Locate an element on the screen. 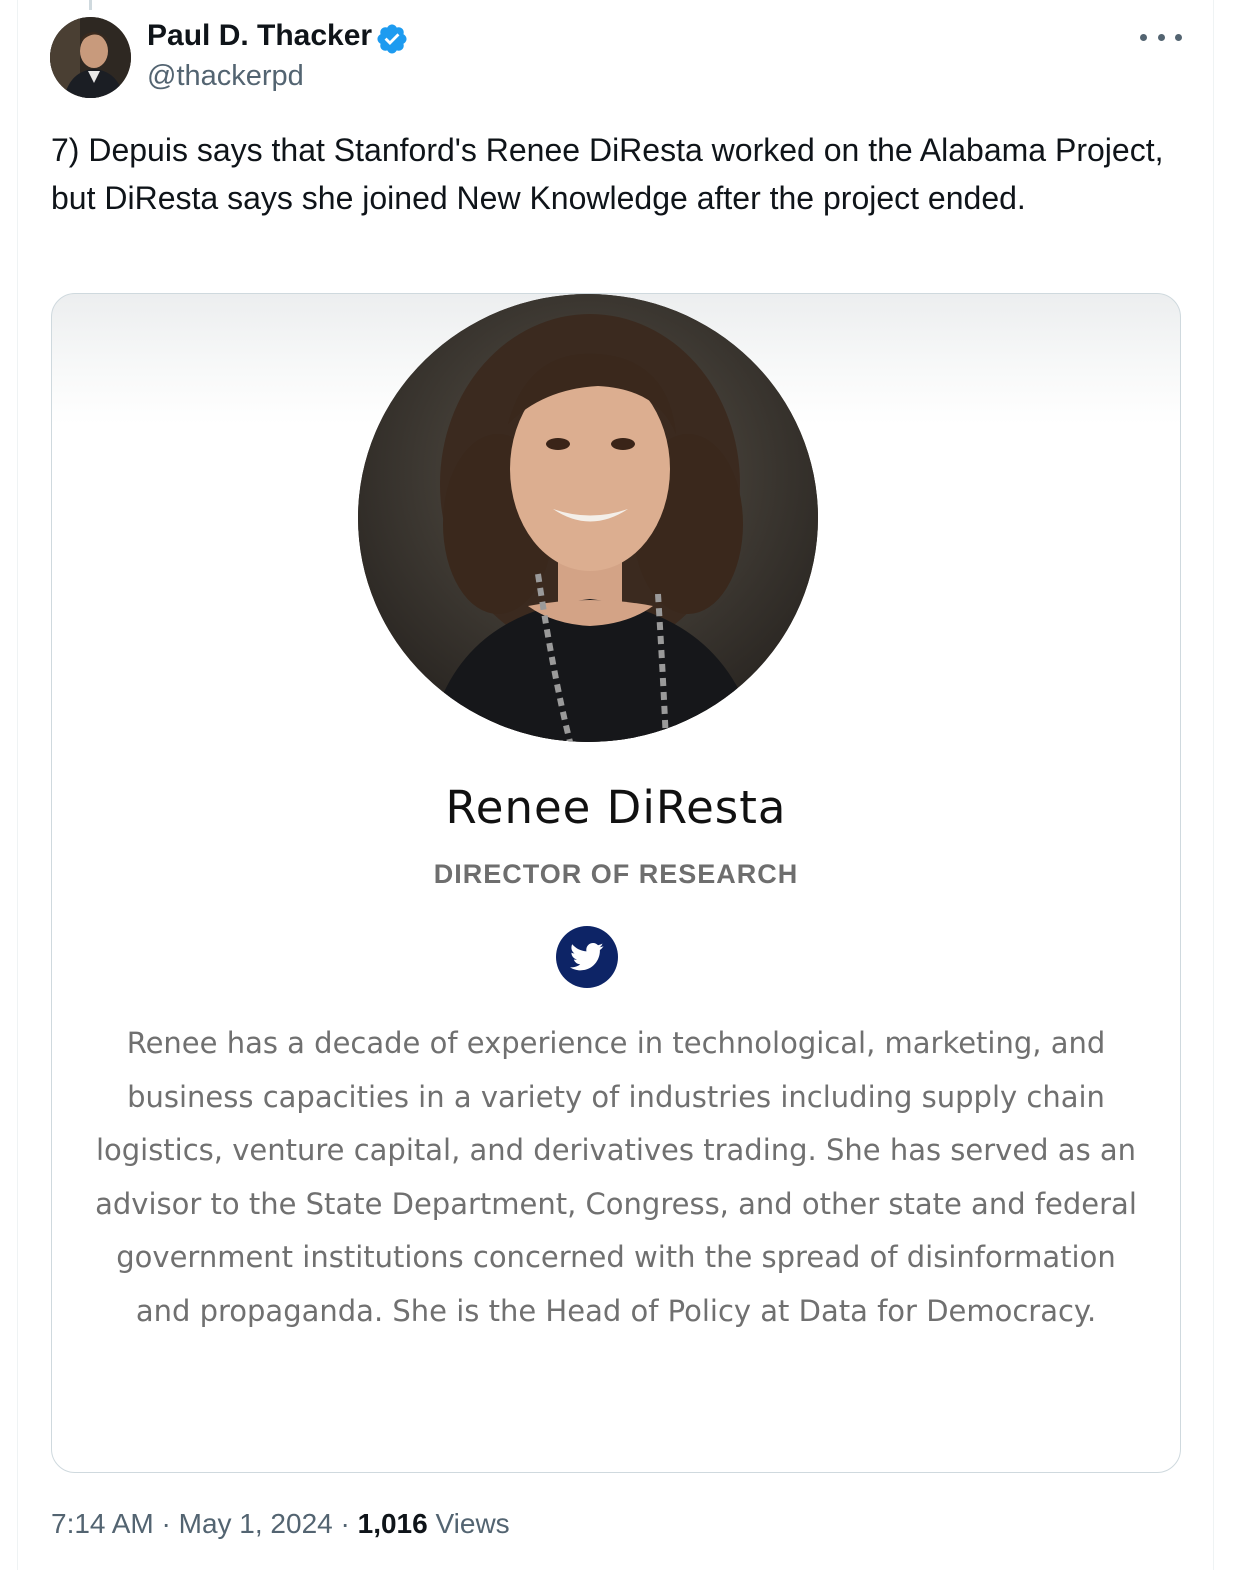 The height and width of the screenshot is (1570, 1236). tweet-time: 7:14 AM is located at coordinates (102, 1523).